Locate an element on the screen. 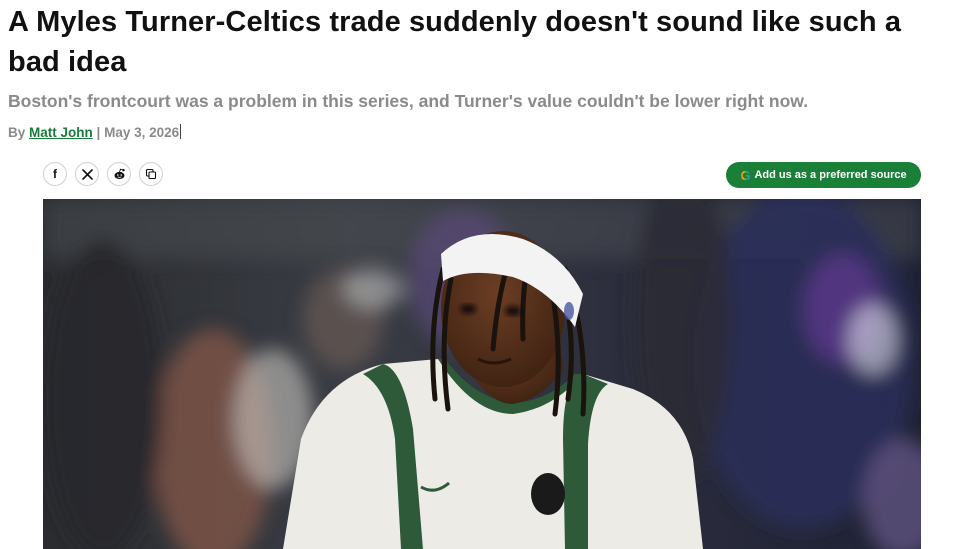 The image size is (960, 549). x-share-button is located at coordinates (87, 174).